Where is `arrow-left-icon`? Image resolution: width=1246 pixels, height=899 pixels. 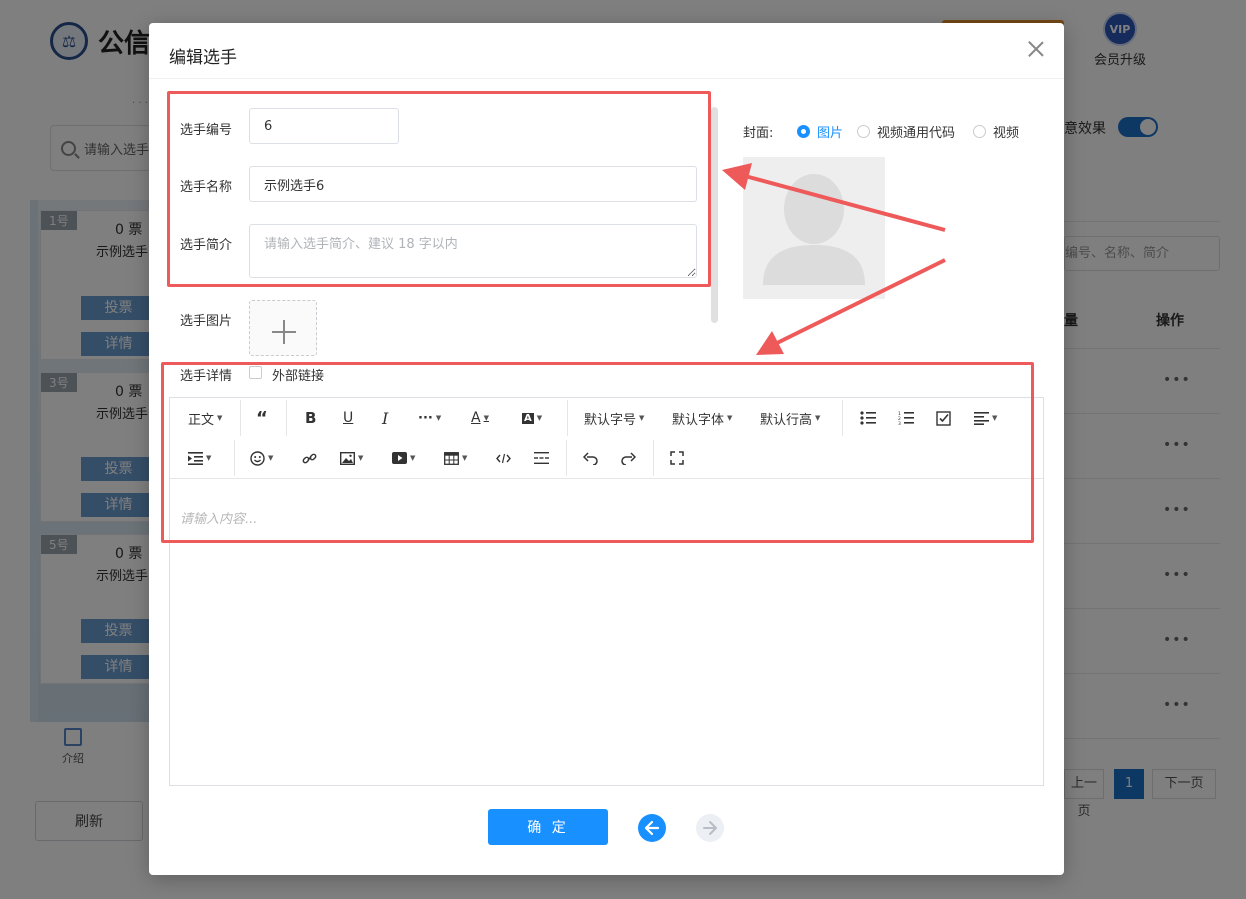
arrow-left-icon is located at coordinates (652, 828).